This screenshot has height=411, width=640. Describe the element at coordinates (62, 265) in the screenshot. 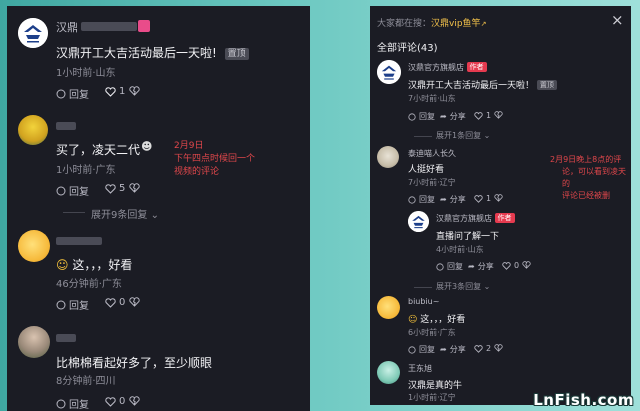

I see `smile-emoji-icon: ☺` at that location.